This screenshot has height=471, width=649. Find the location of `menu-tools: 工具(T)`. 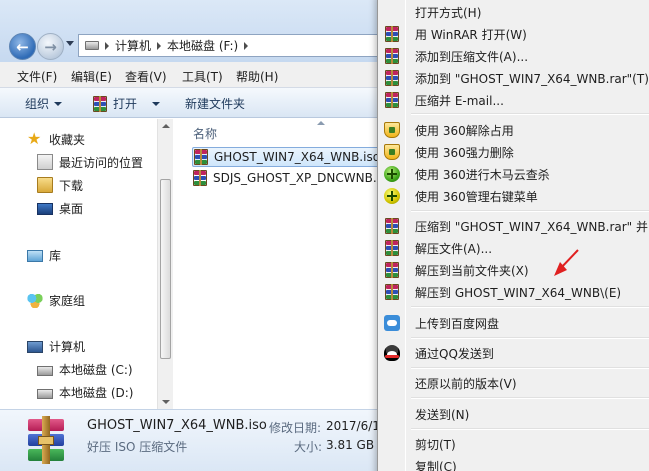

menu-tools: 工具(T) is located at coordinates (202, 76).